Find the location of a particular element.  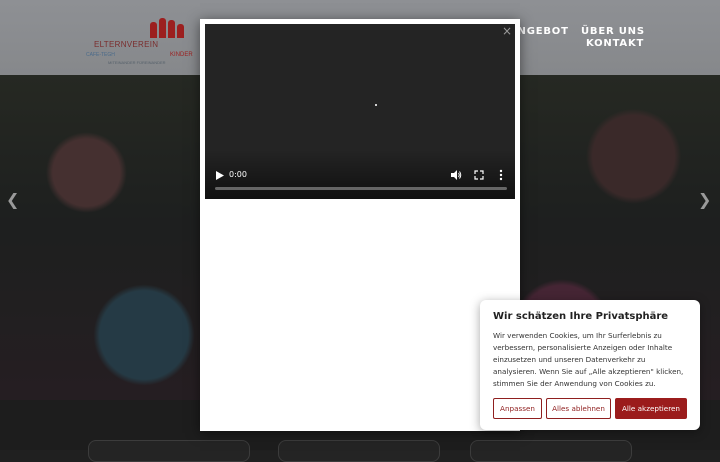

hero-faded-text: ● ● ● is located at coordinates (420, 271).